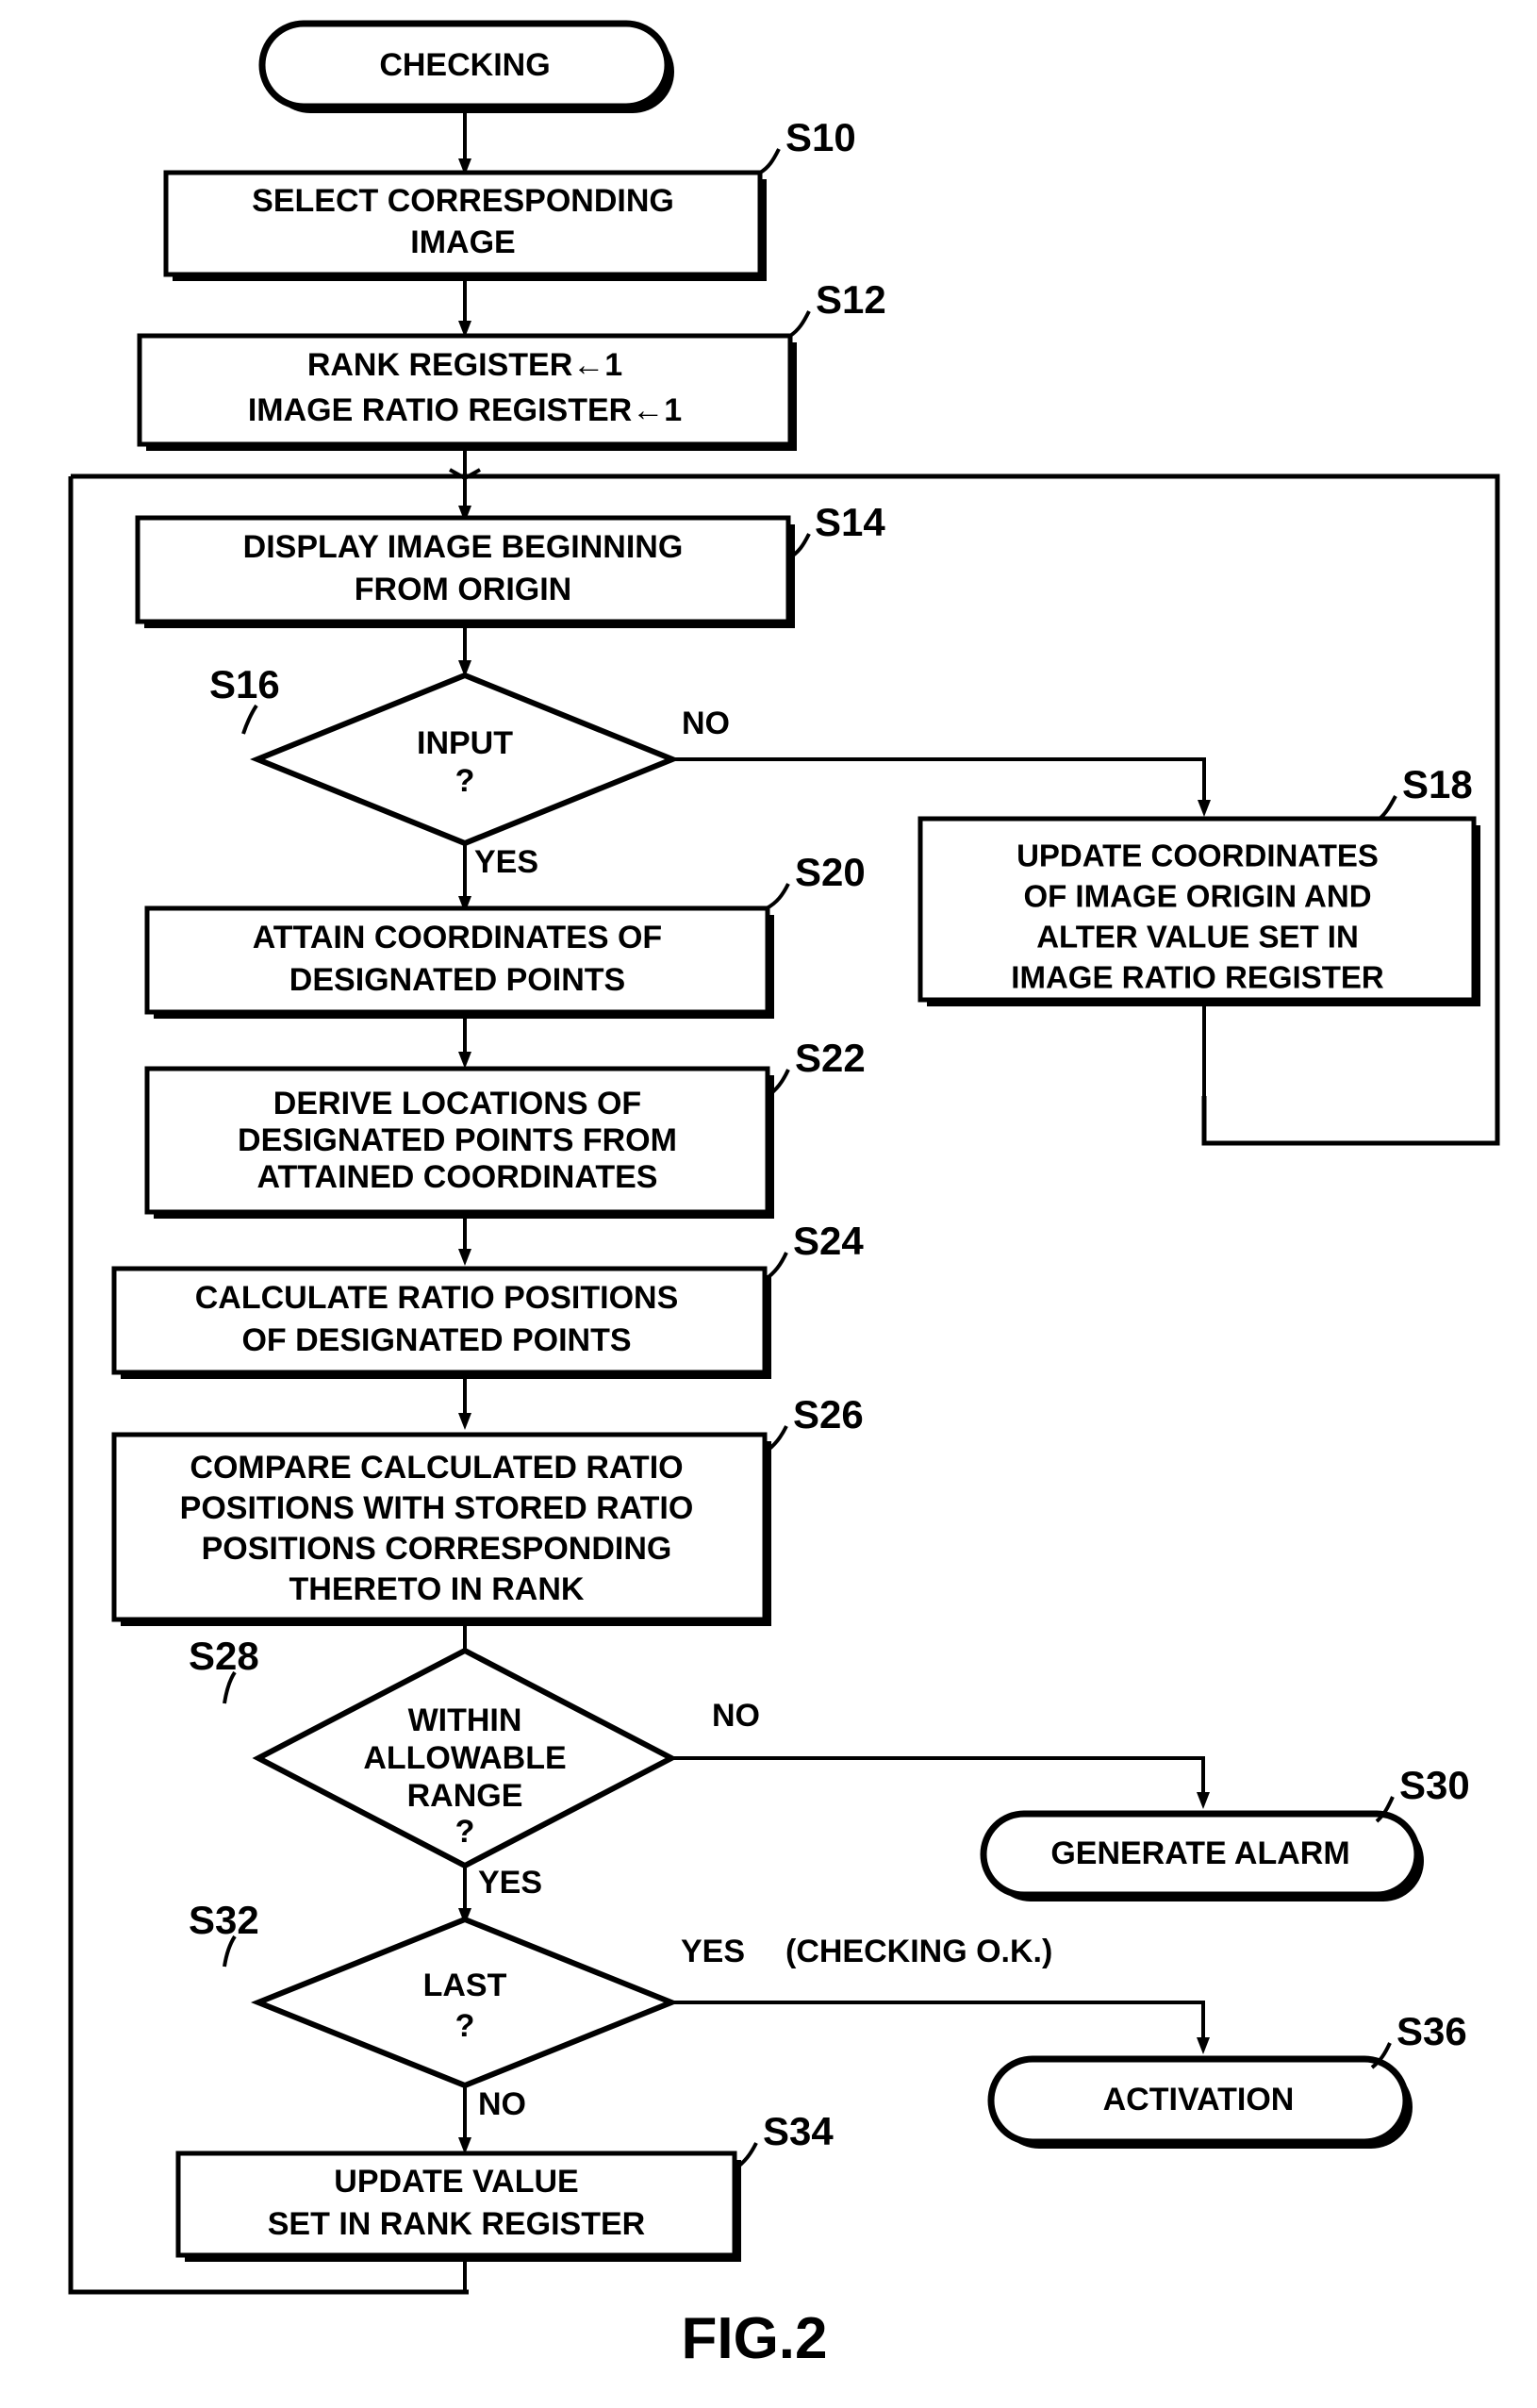 The width and height of the screenshot is (1537, 2408). What do you see at coordinates (465, 410) in the screenshot?
I see `s12-line-2: IMAGE RATIO REGISTER←1` at bounding box center [465, 410].